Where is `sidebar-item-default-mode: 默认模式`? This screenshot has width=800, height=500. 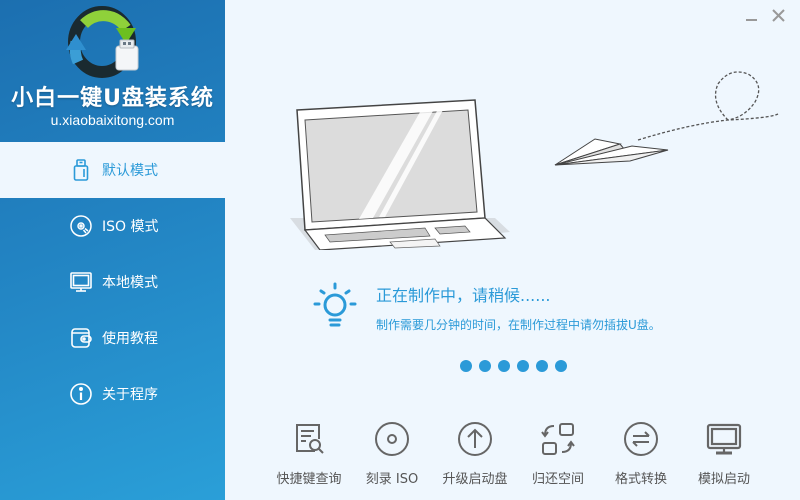 sidebar-item-default-mode: 默认模式 is located at coordinates (112, 170).